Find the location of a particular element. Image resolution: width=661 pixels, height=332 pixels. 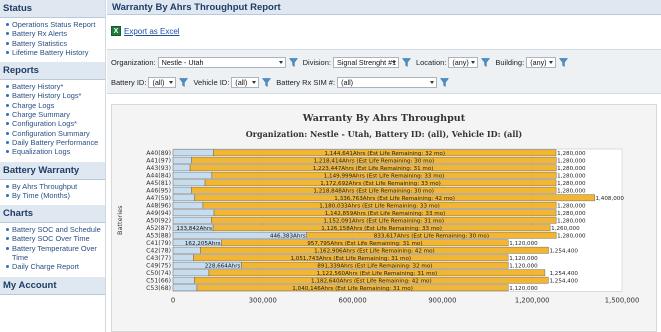

page-title: Warranty By Ahrs Throughput Report is located at coordinates (384, 7).